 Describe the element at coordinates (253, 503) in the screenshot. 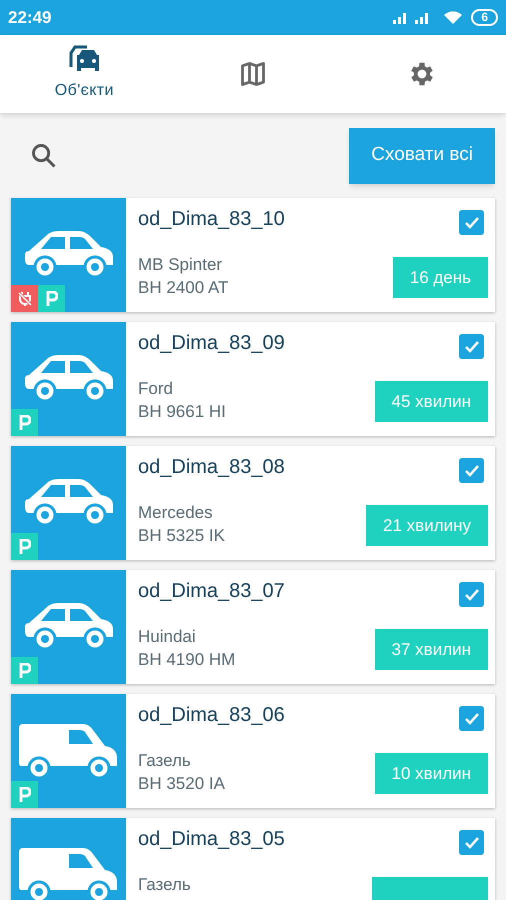

I see `vehicle-card: od_Dima_83_08 Mercedes BH 5325 IK 21 хвилину` at that location.